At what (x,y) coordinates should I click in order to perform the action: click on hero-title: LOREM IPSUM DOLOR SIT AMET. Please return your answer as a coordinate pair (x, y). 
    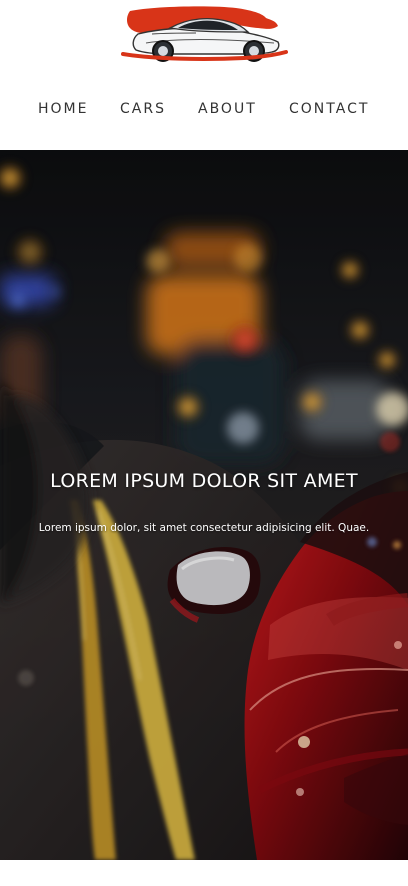
    Looking at the image, I should click on (204, 481).